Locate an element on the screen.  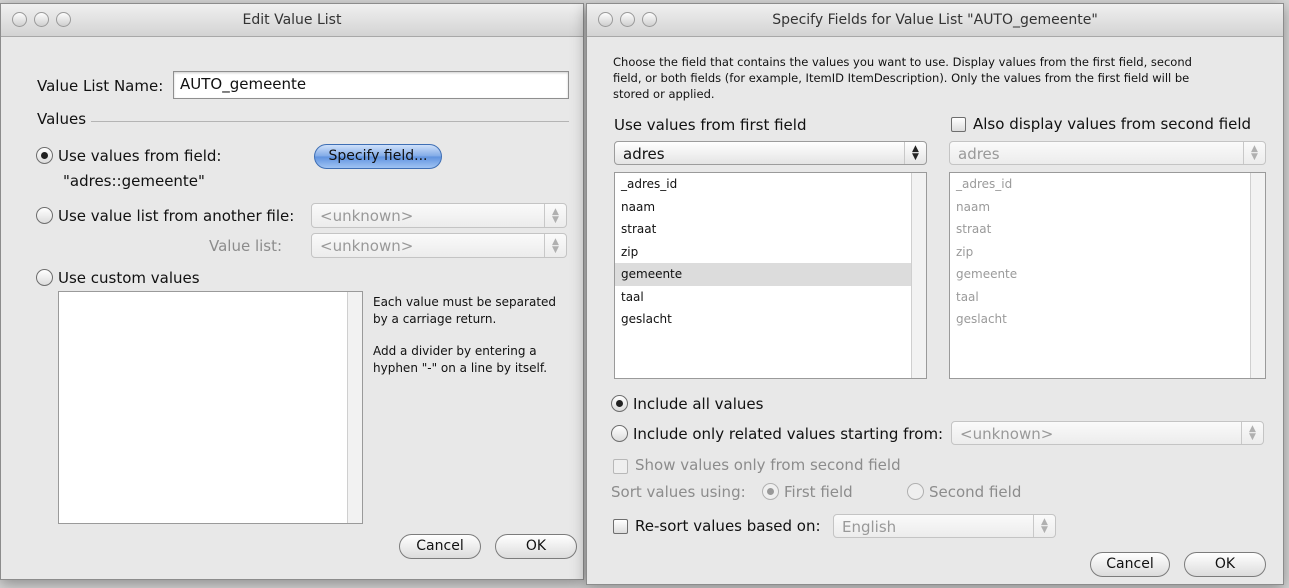
use-values-from-field-label: Use values from field: is located at coordinates (139, 156).